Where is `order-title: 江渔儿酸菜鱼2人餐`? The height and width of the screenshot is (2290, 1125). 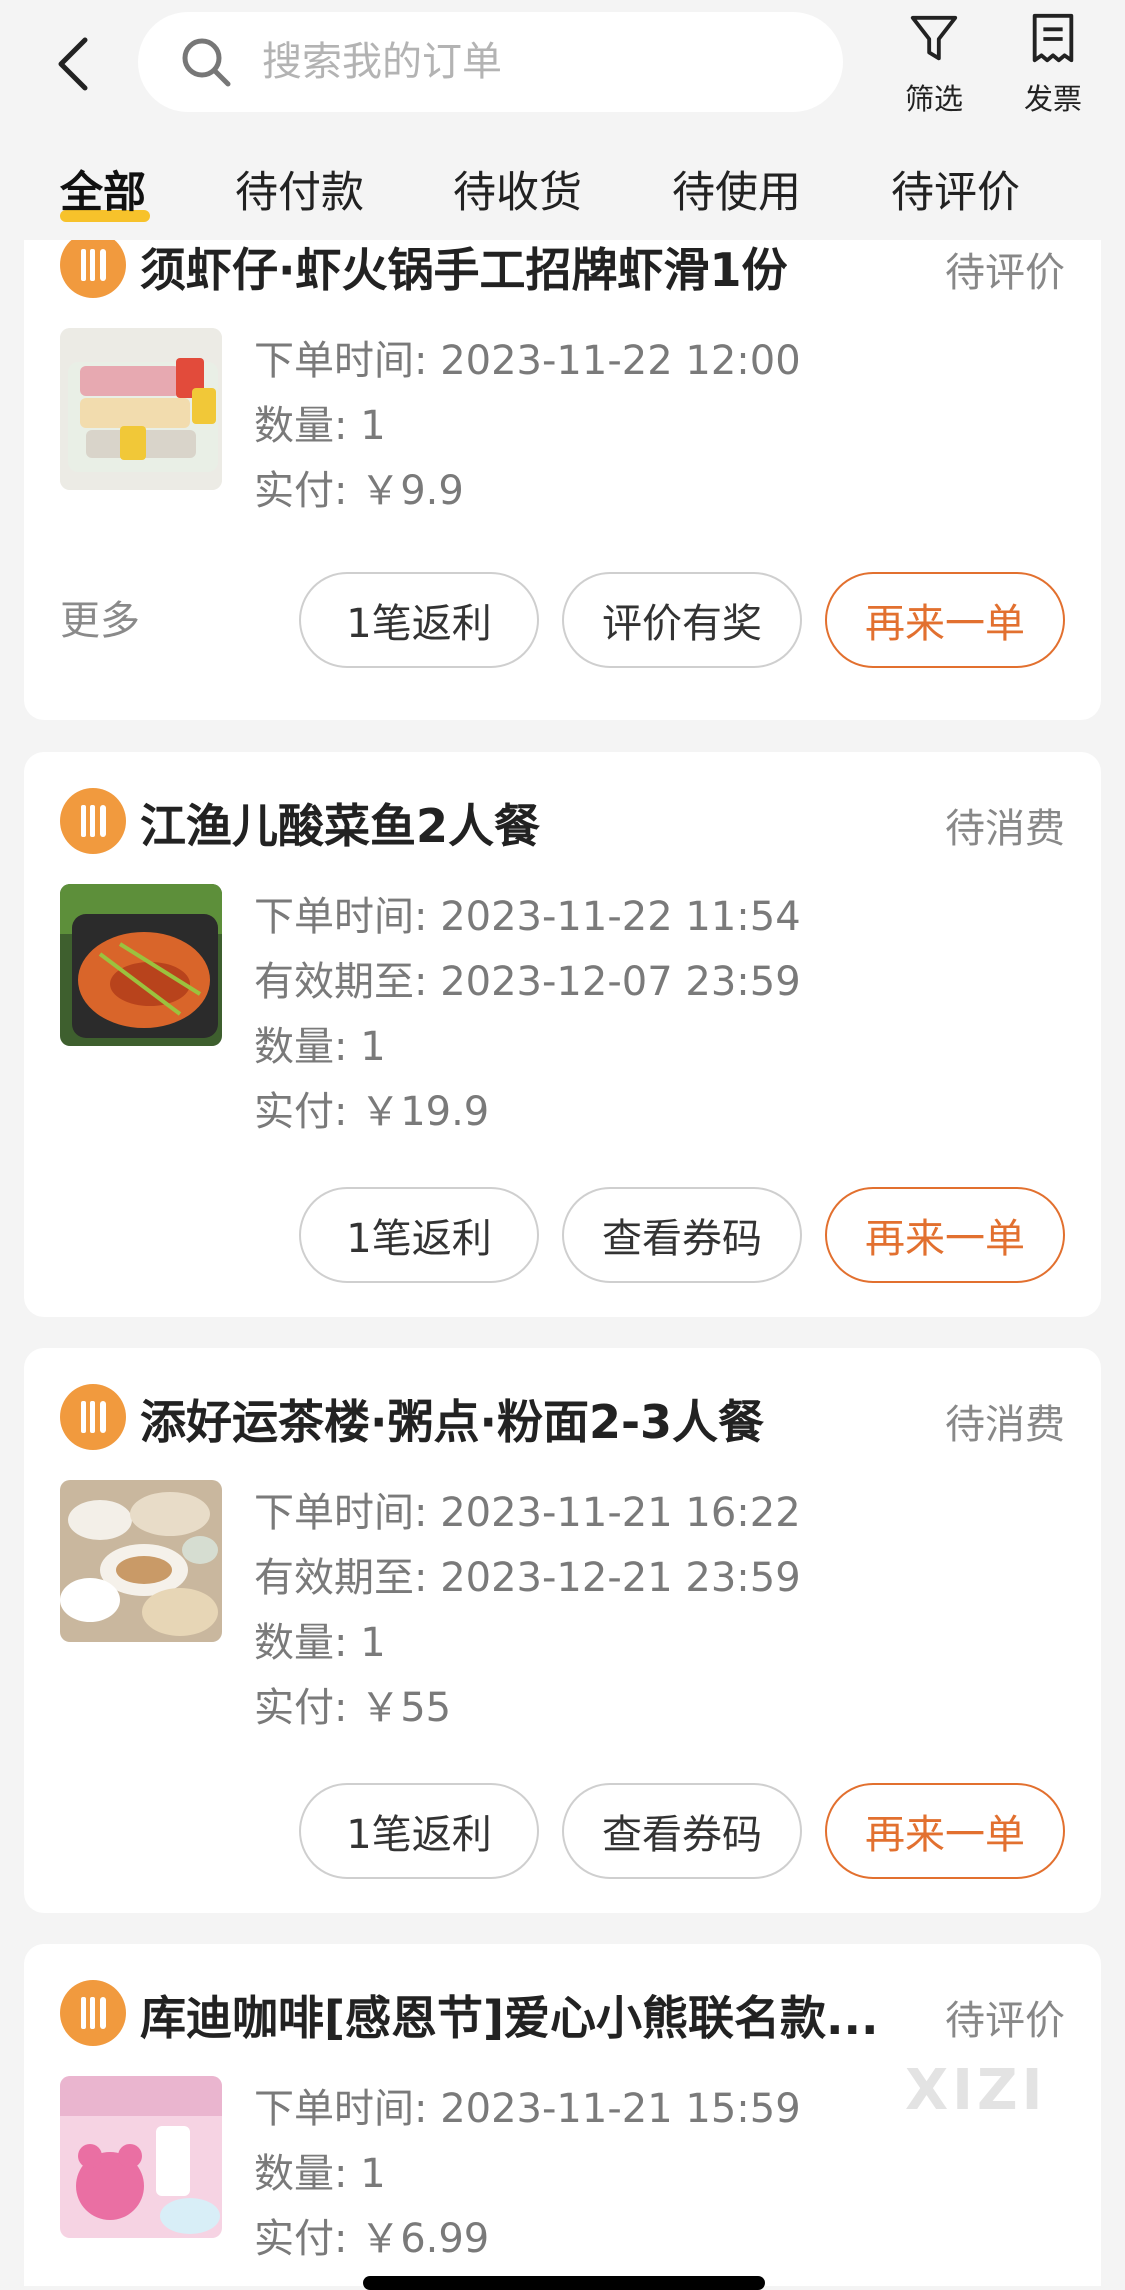 order-title: 江渔儿酸菜鱼2人餐 is located at coordinates (340, 823).